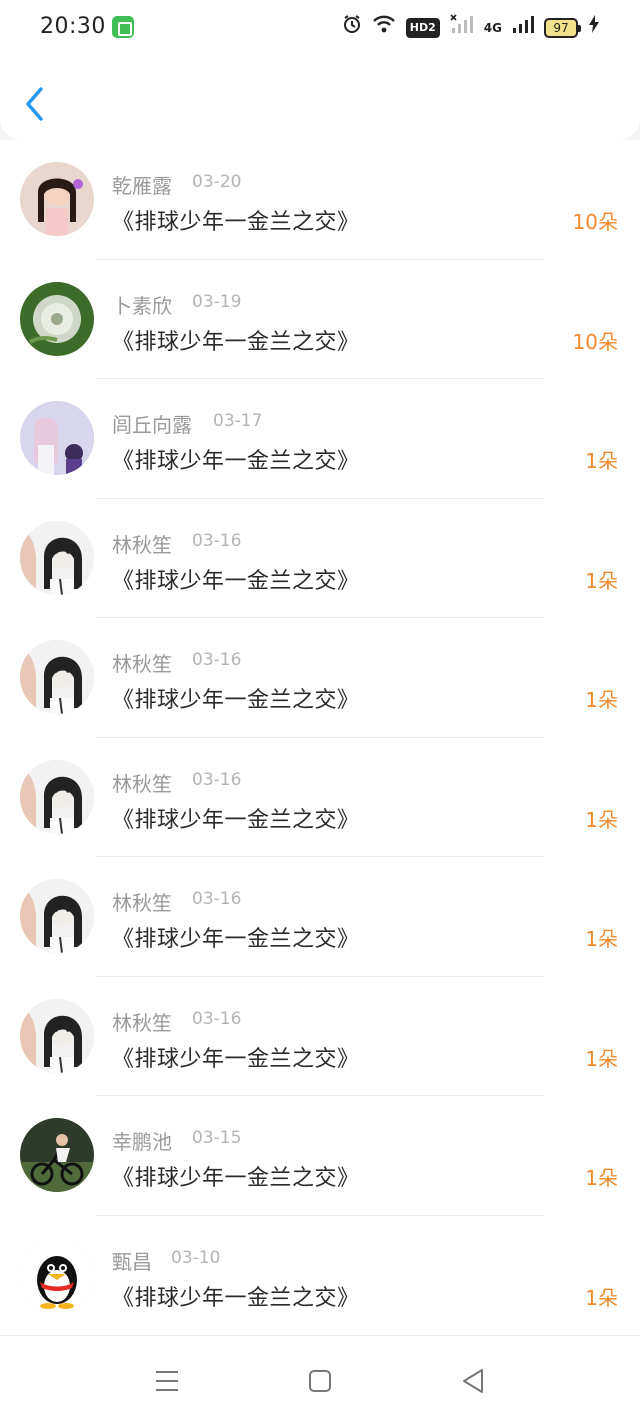 The image size is (640, 1422). Describe the element at coordinates (152, 425) in the screenshot. I see `sender-name: 闾丘向露` at that location.